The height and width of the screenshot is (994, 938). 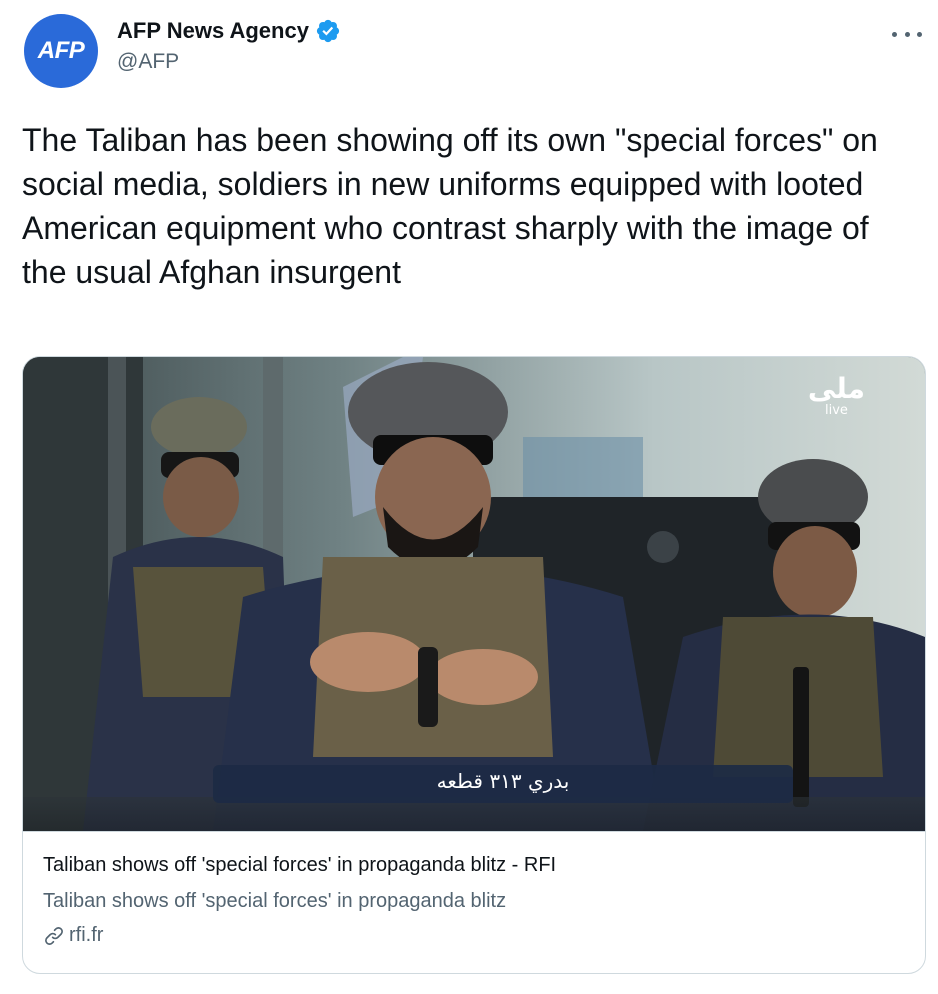 What do you see at coordinates (503, 781) in the screenshot?
I see `media-caption: بدري ۳۱۳ قطعه` at bounding box center [503, 781].